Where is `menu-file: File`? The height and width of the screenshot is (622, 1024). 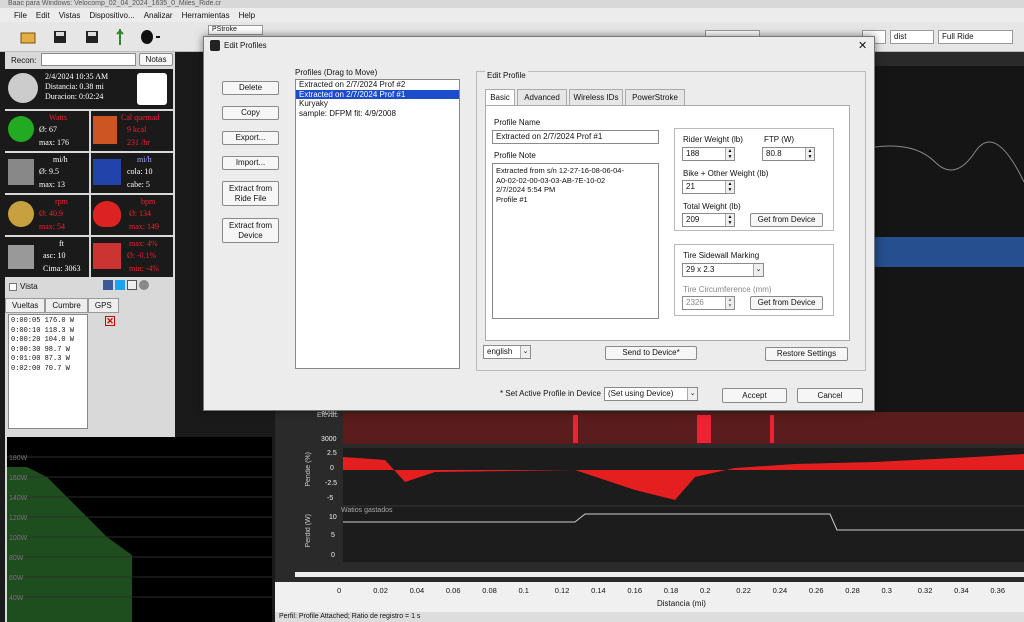
menu-file: File is located at coordinates (20, 15).